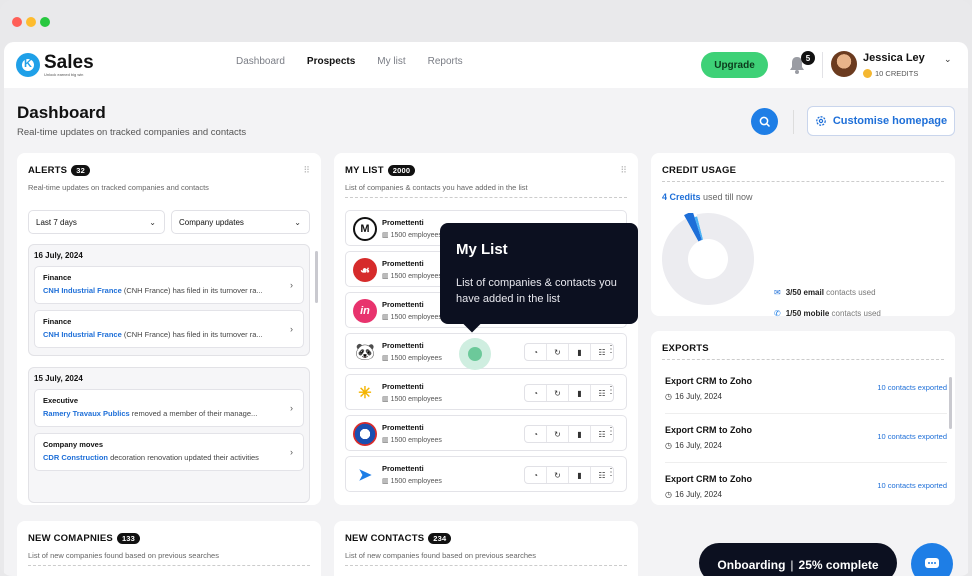 This screenshot has width=972, height=576. Describe the element at coordinates (331, 61) in the screenshot. I see `nav-prospects: Prospects` at that location.